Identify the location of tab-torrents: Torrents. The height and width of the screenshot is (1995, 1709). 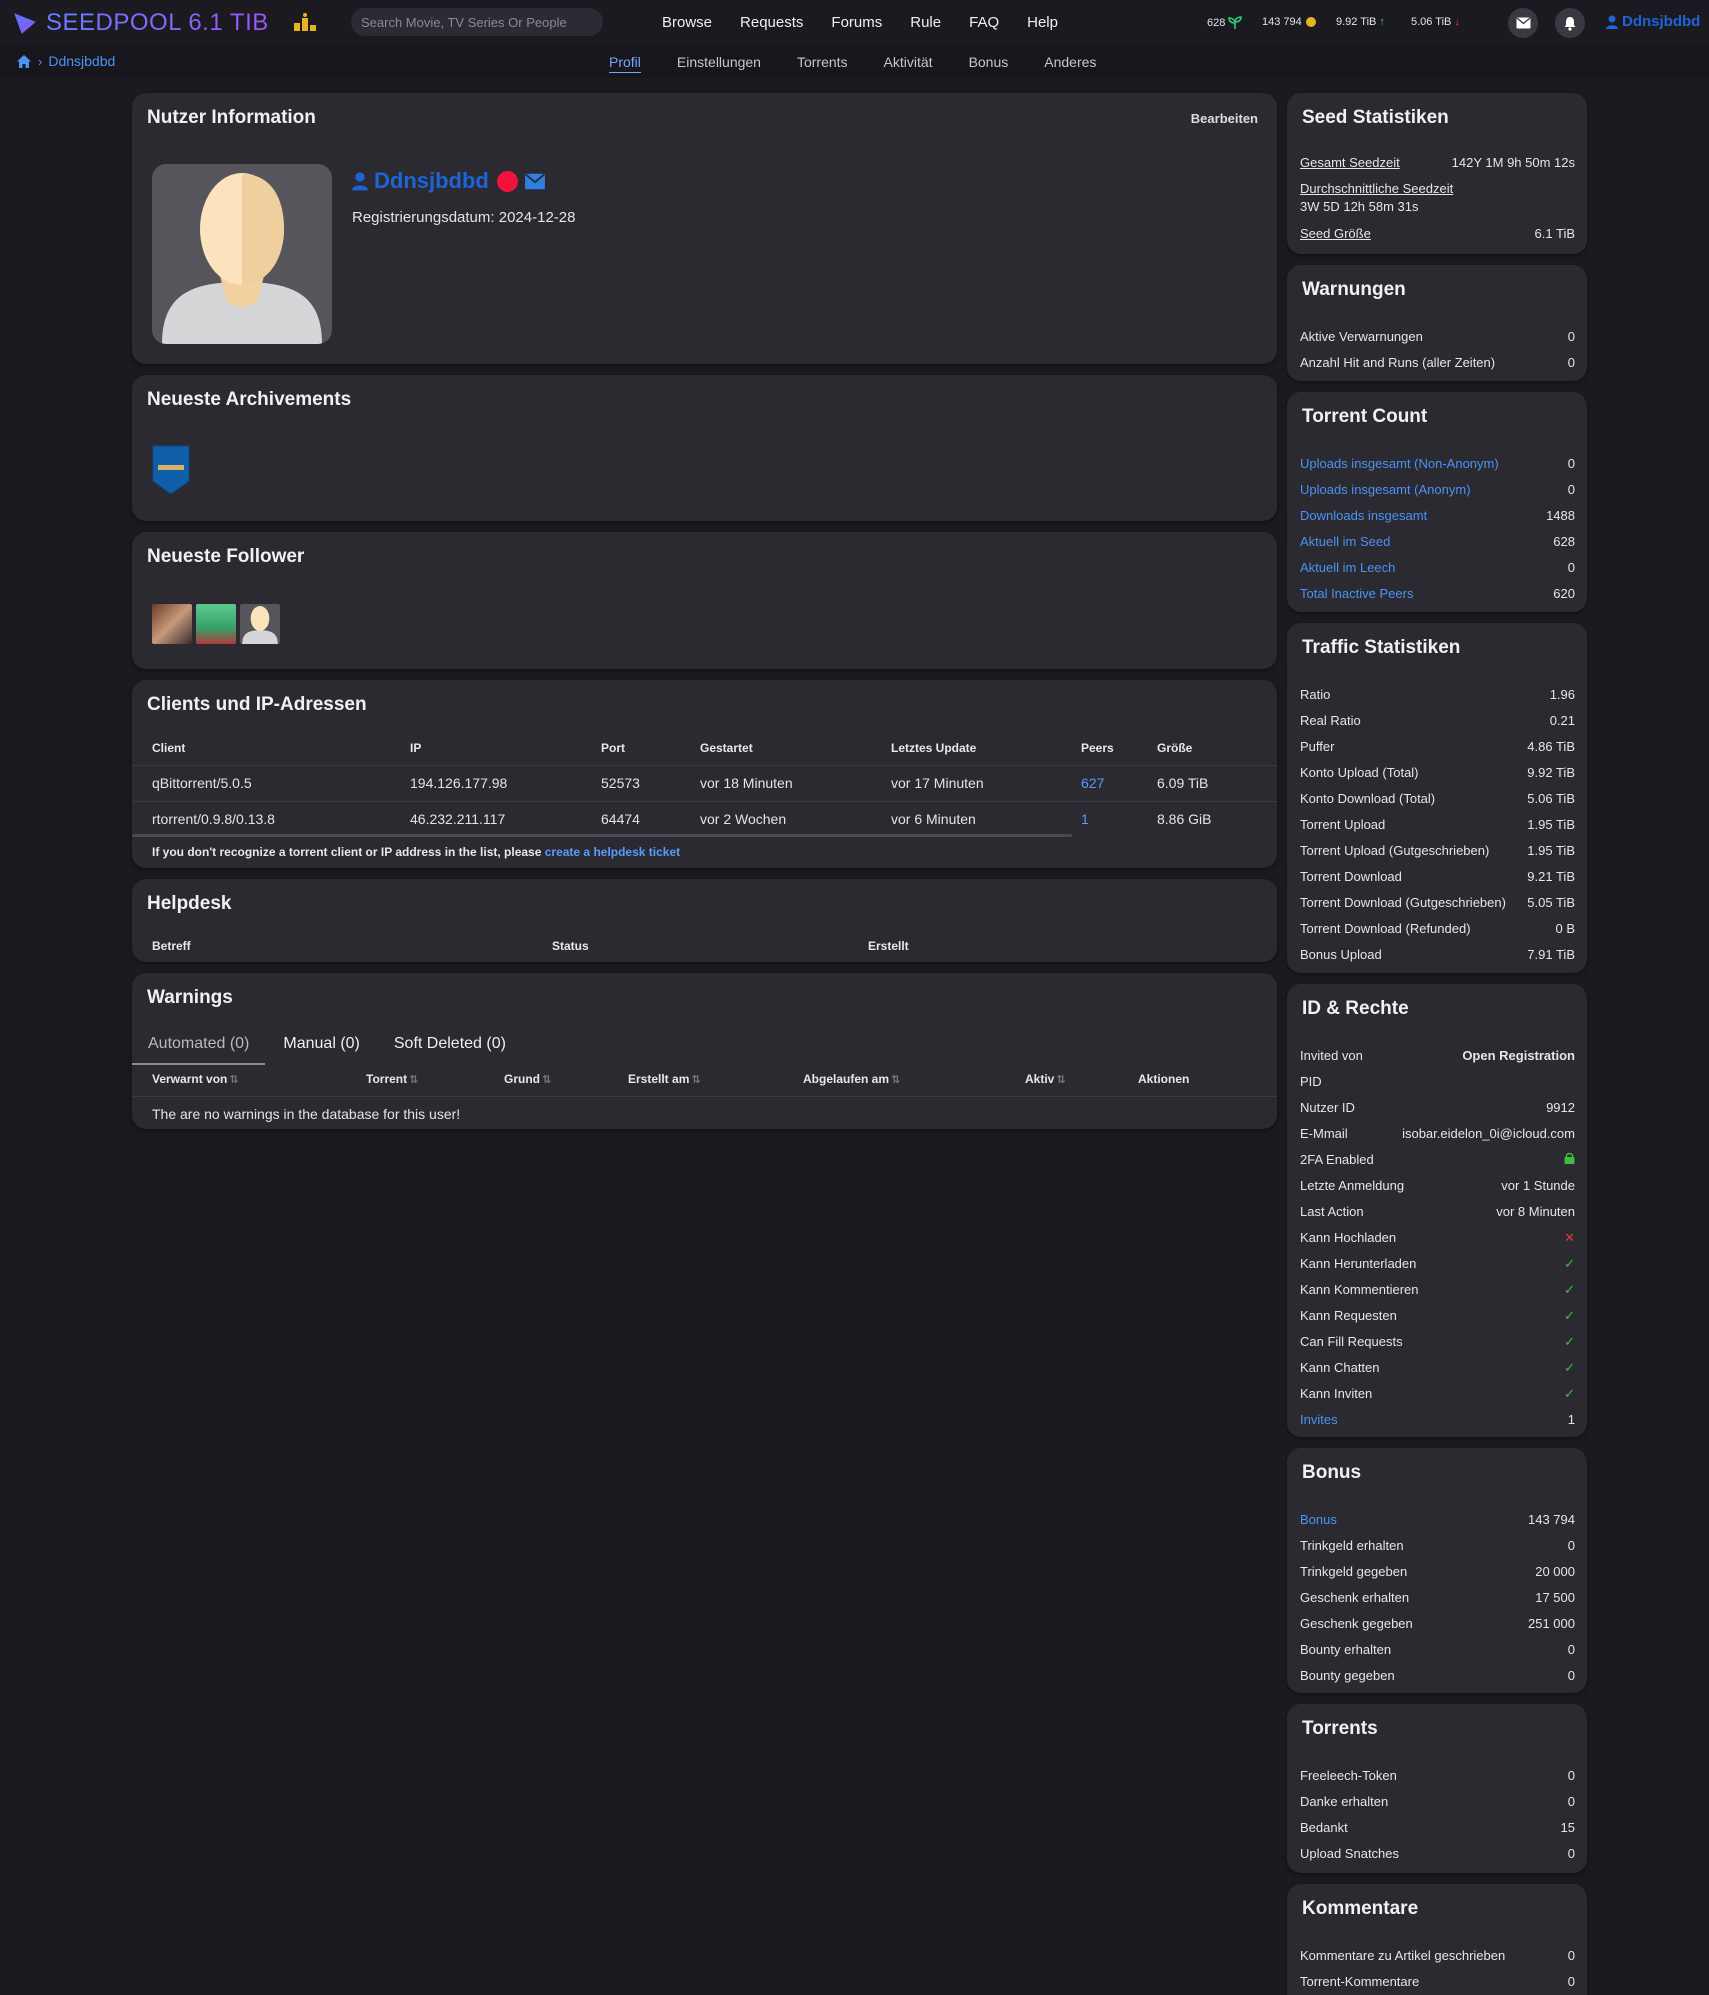
(822, 63).